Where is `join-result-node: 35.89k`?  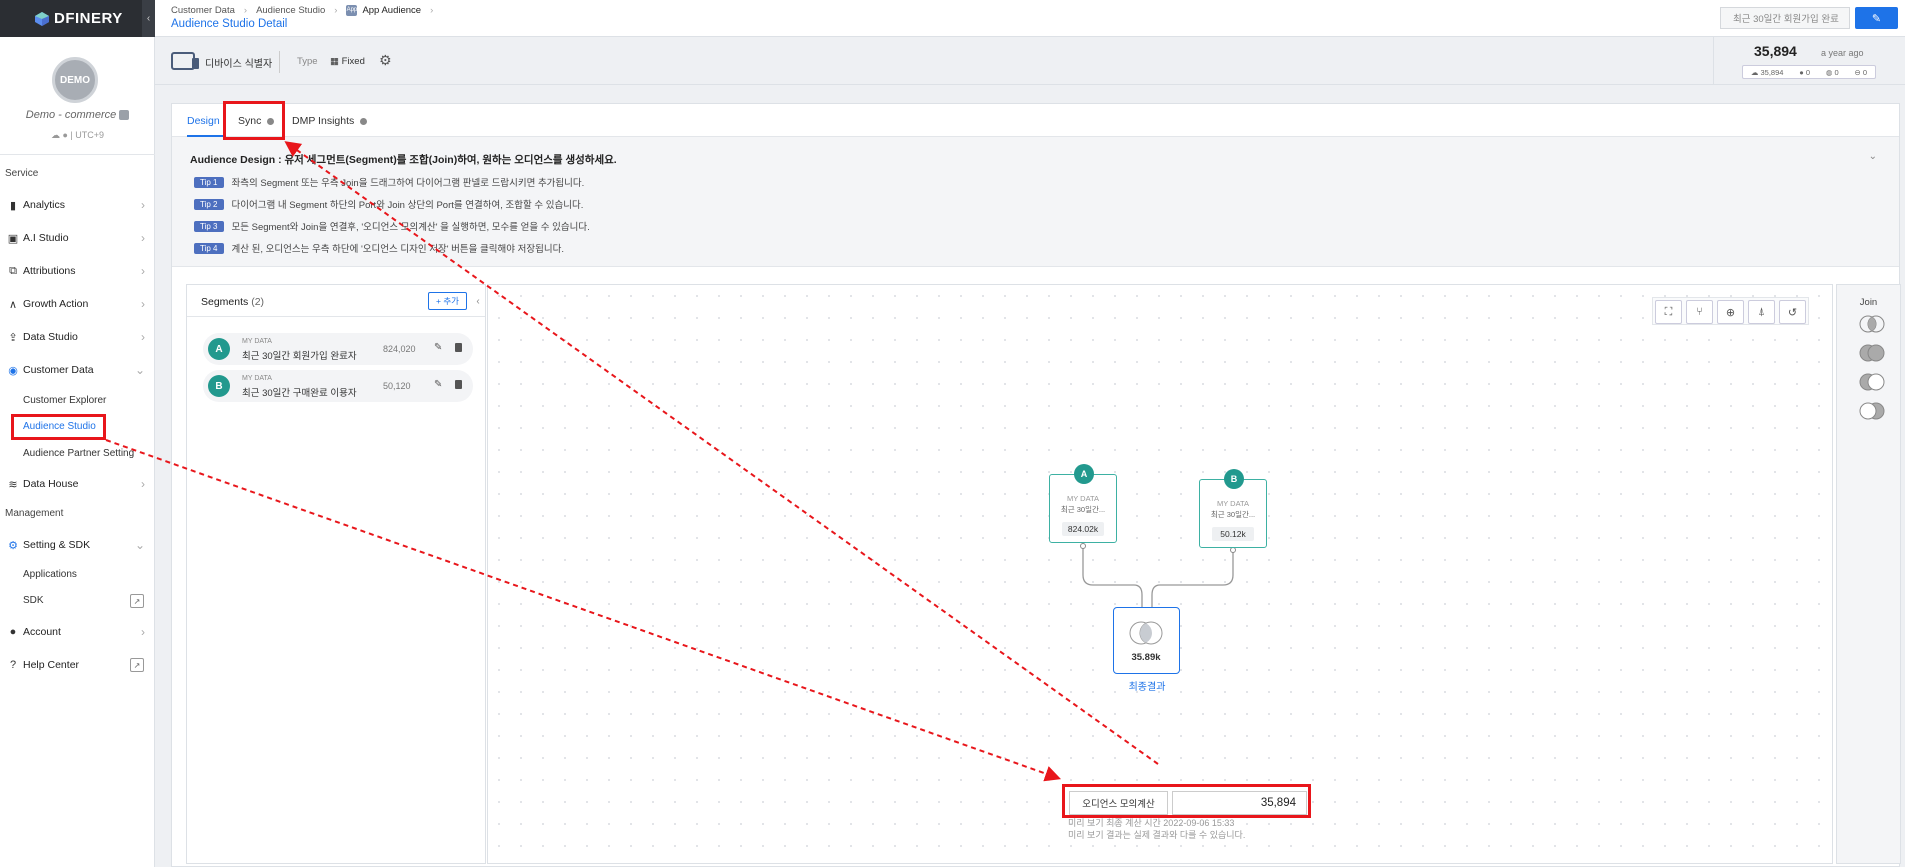
join-result-node: 35.89k is located at coordinates (1146, 640).